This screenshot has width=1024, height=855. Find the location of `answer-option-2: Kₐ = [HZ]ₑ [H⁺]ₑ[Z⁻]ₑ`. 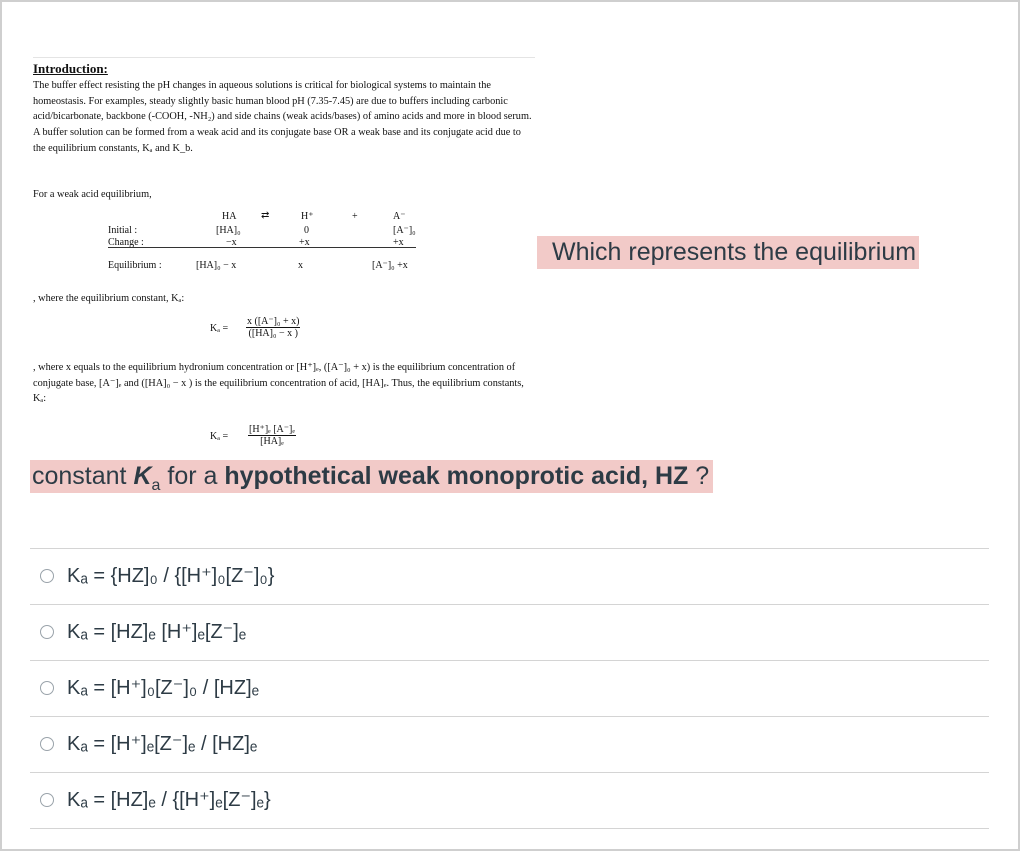

answer-option-2: Kₐ = [HZ]ₑ [H⁺]ₑ[Z⁻]ₑ is located at coordinates (509, 632).